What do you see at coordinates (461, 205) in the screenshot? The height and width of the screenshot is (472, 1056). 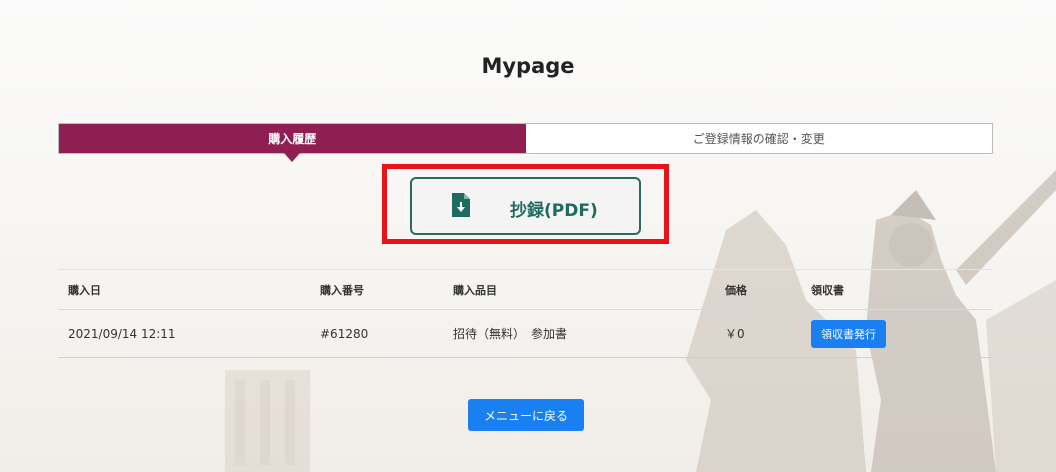 I see `file-download-icon` at bounding box center [461, 205].